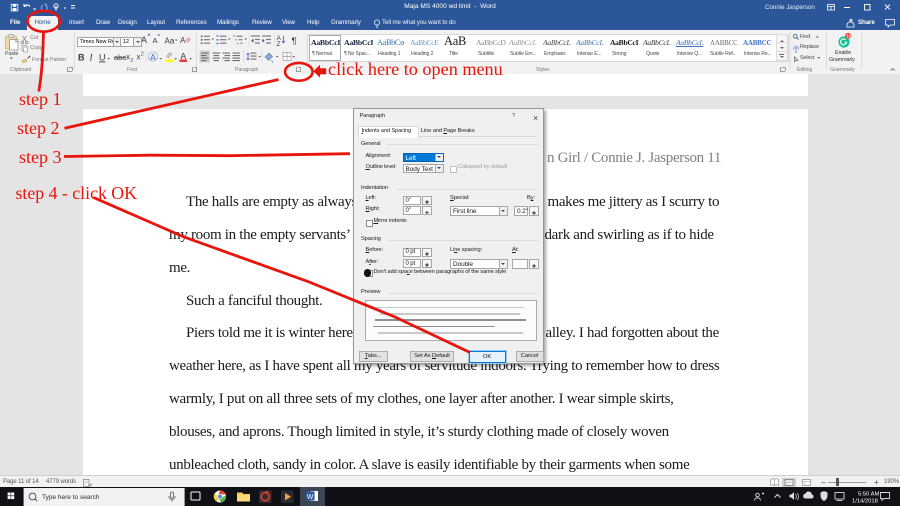 This screenshot has width=900, height=506. What do you see at coordinates (91, 58) in the screenshot?
I see `svg-text: I` at bounding box center [91, 58].